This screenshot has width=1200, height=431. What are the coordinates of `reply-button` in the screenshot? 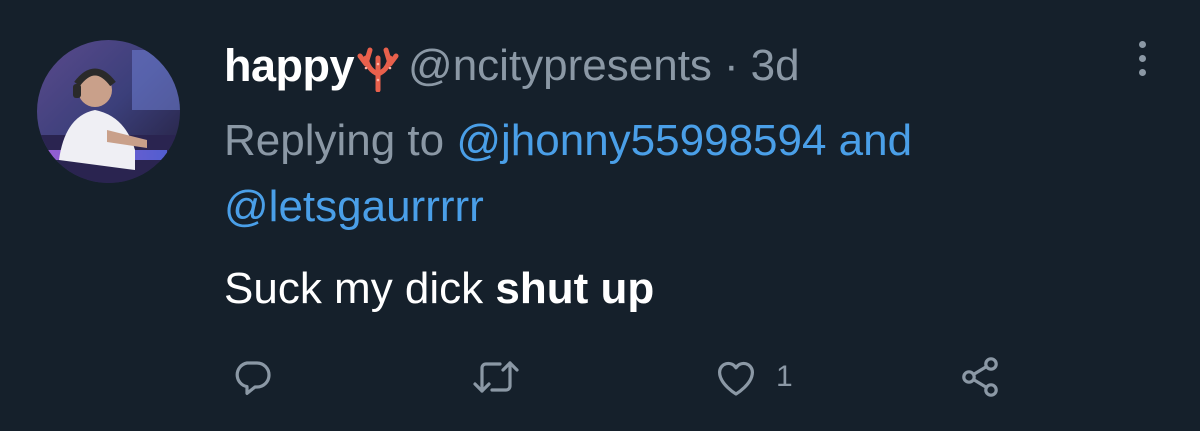 It's located at (252, 377).